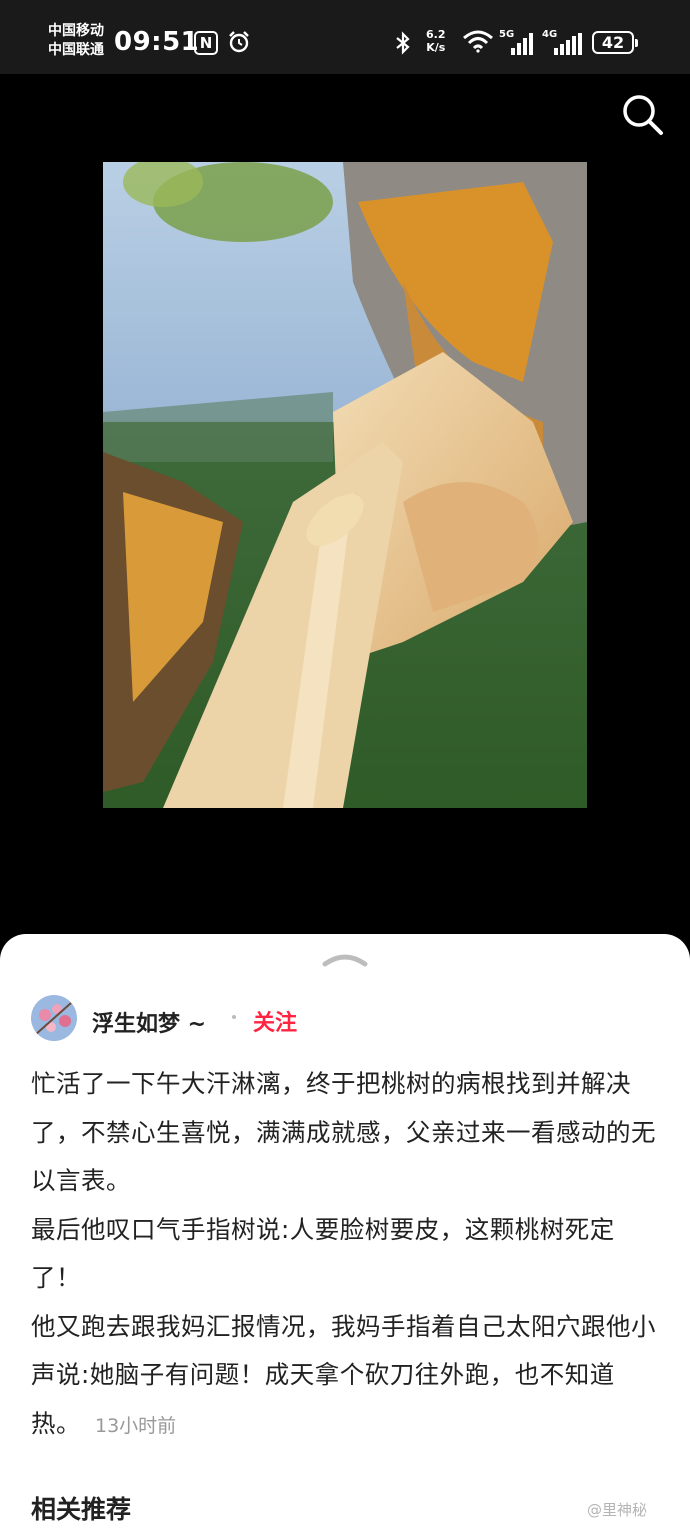 The height and width of the screenshot is (1528, 690). I want to click on signal-5g-icon: 5G, so click(518, 42).